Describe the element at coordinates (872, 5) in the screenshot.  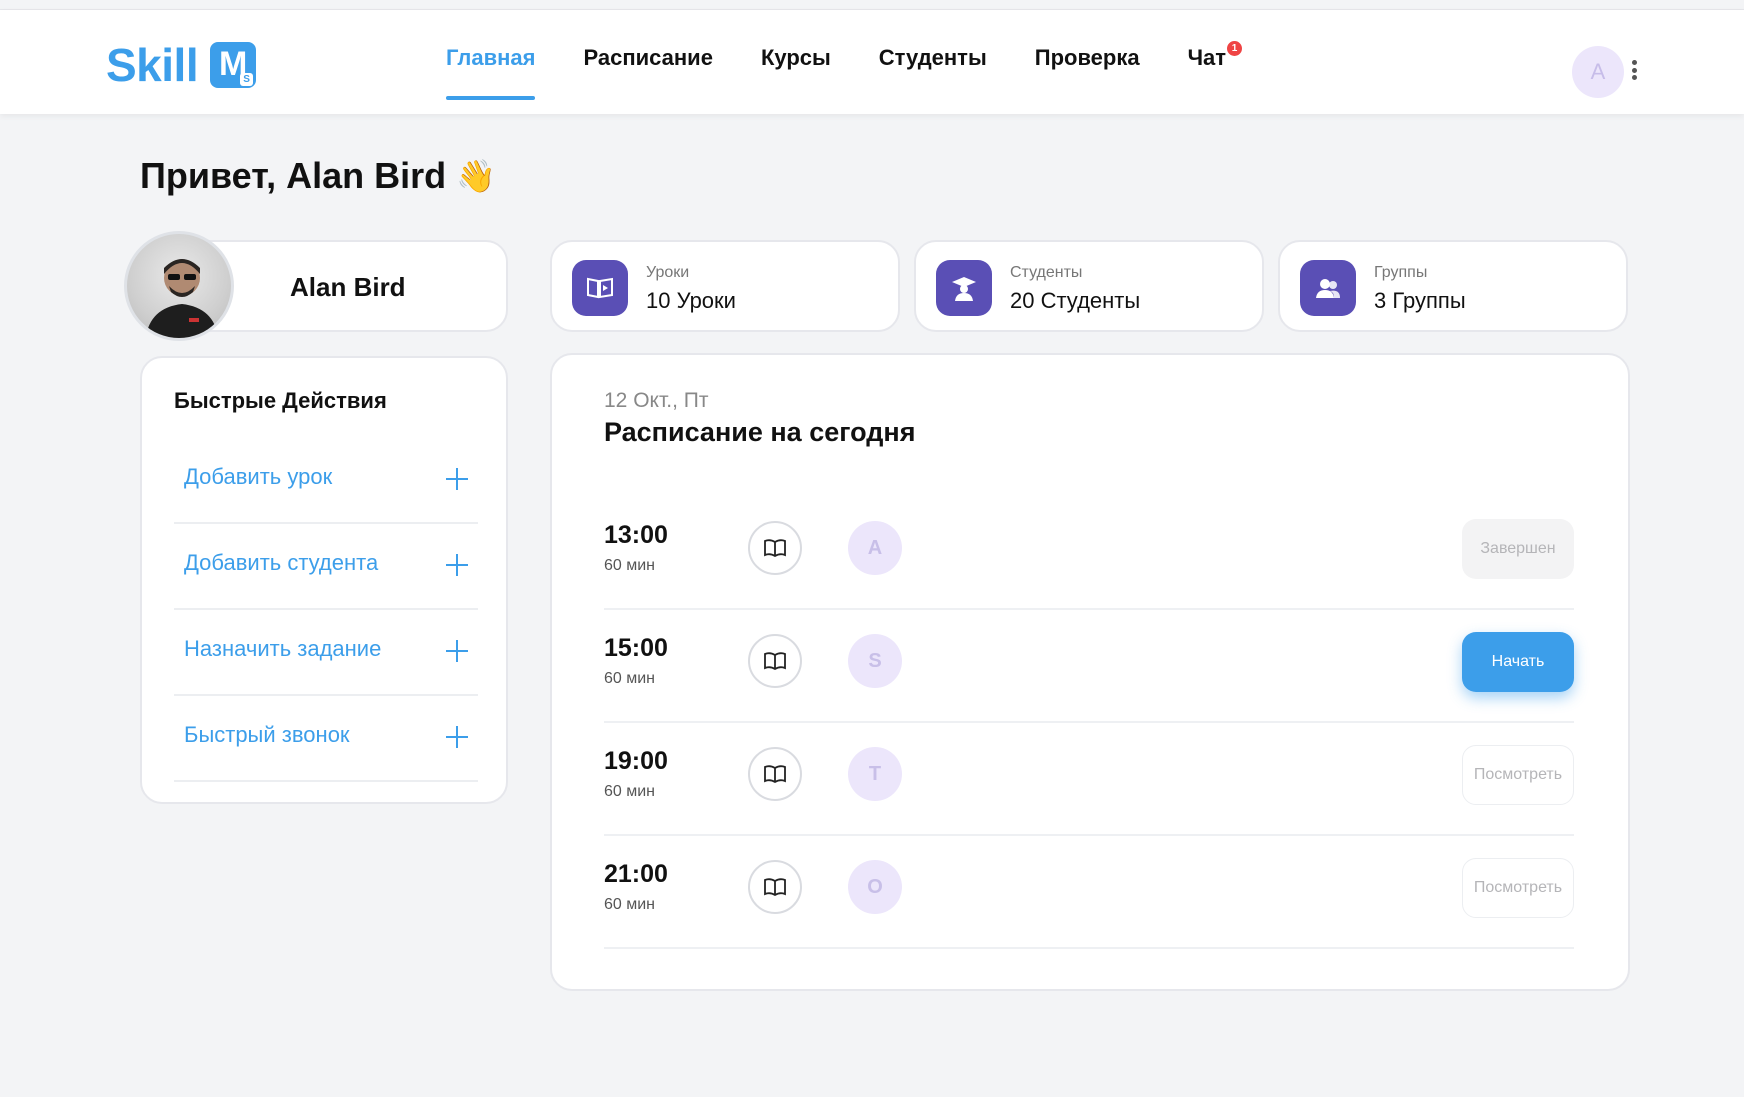
I see `top-strip` at that location.